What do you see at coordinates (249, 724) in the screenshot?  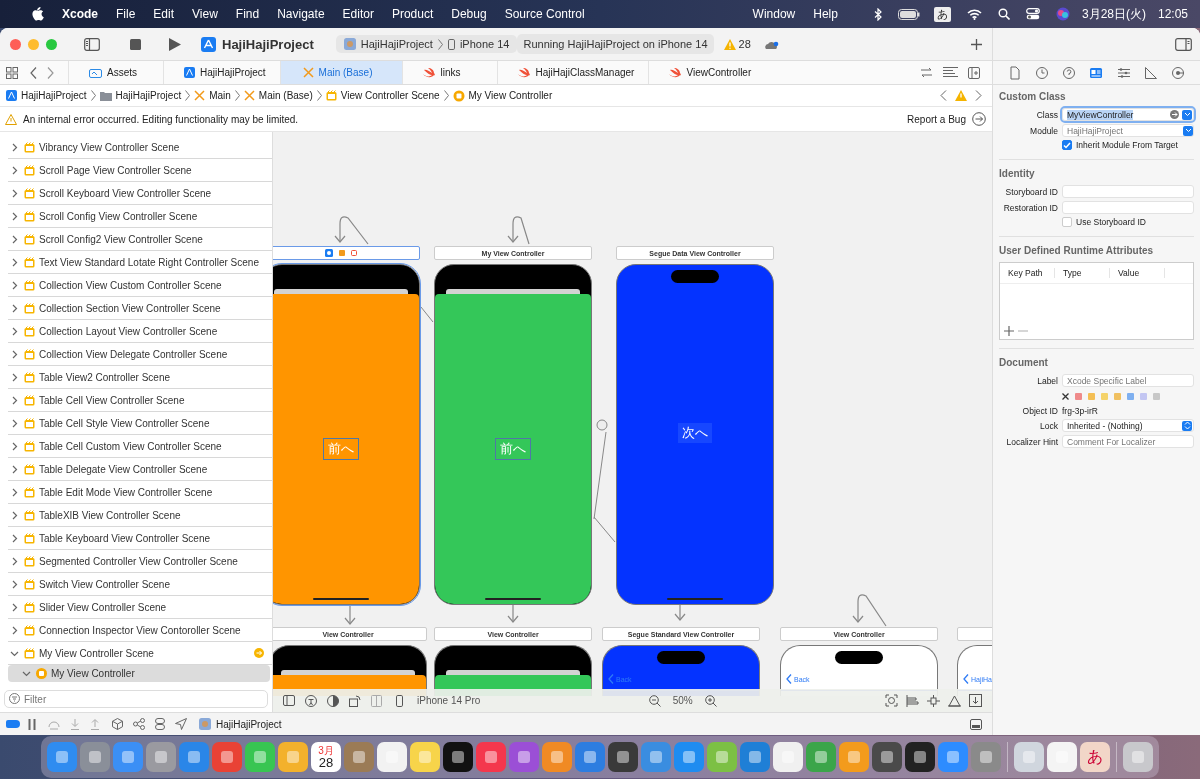 I see `debug-target: HajiHajiProject` at bounding box center [249, 724].